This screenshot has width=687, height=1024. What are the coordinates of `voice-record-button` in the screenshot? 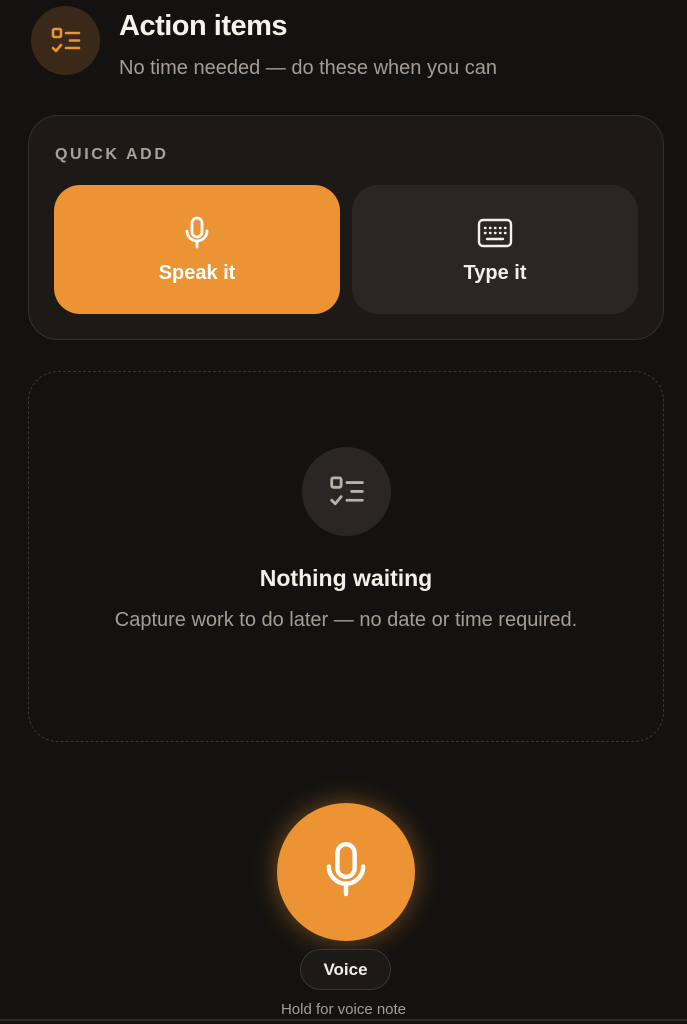 It's located at (346, 872).